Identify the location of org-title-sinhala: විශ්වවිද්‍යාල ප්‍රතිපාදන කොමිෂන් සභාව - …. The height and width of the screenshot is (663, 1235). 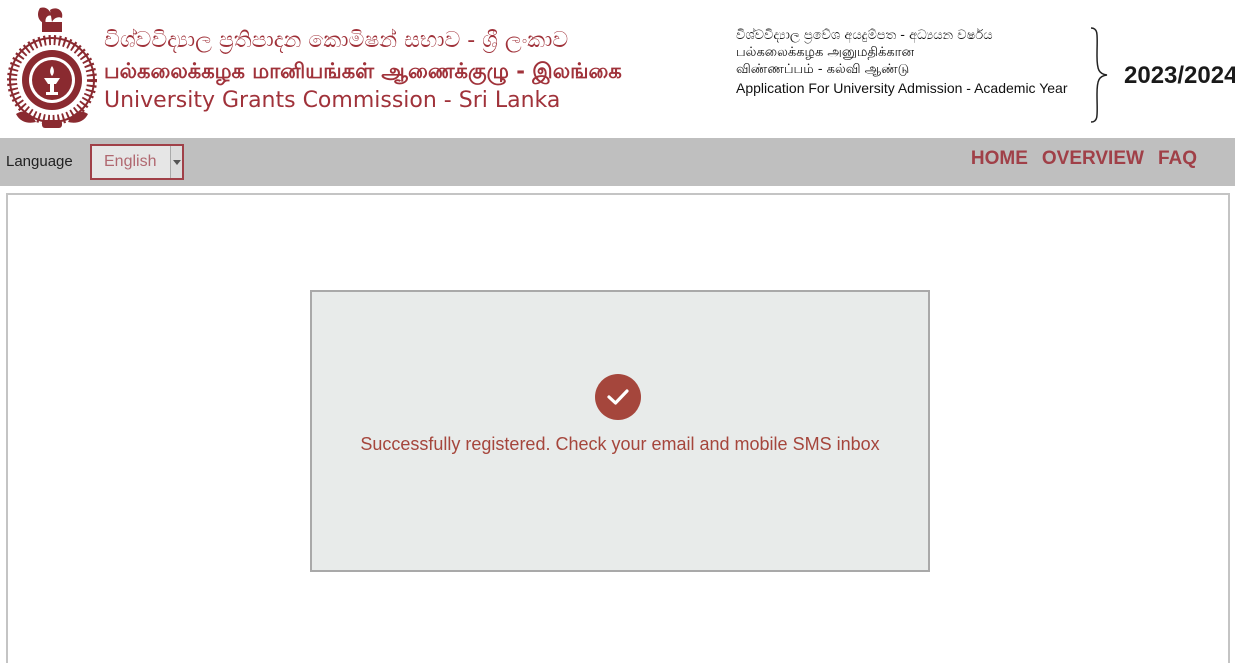
(336, 40).